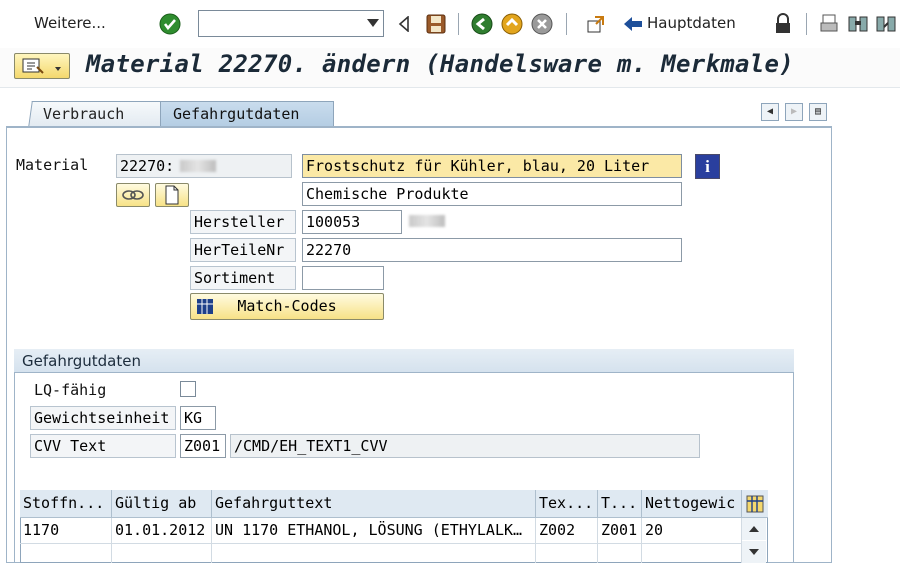 The height and width of the screenshot is (563, 900). Describe the element at coordinates (162, 504) in the screenshot. I see `column-header: Gültig ab` at that location.